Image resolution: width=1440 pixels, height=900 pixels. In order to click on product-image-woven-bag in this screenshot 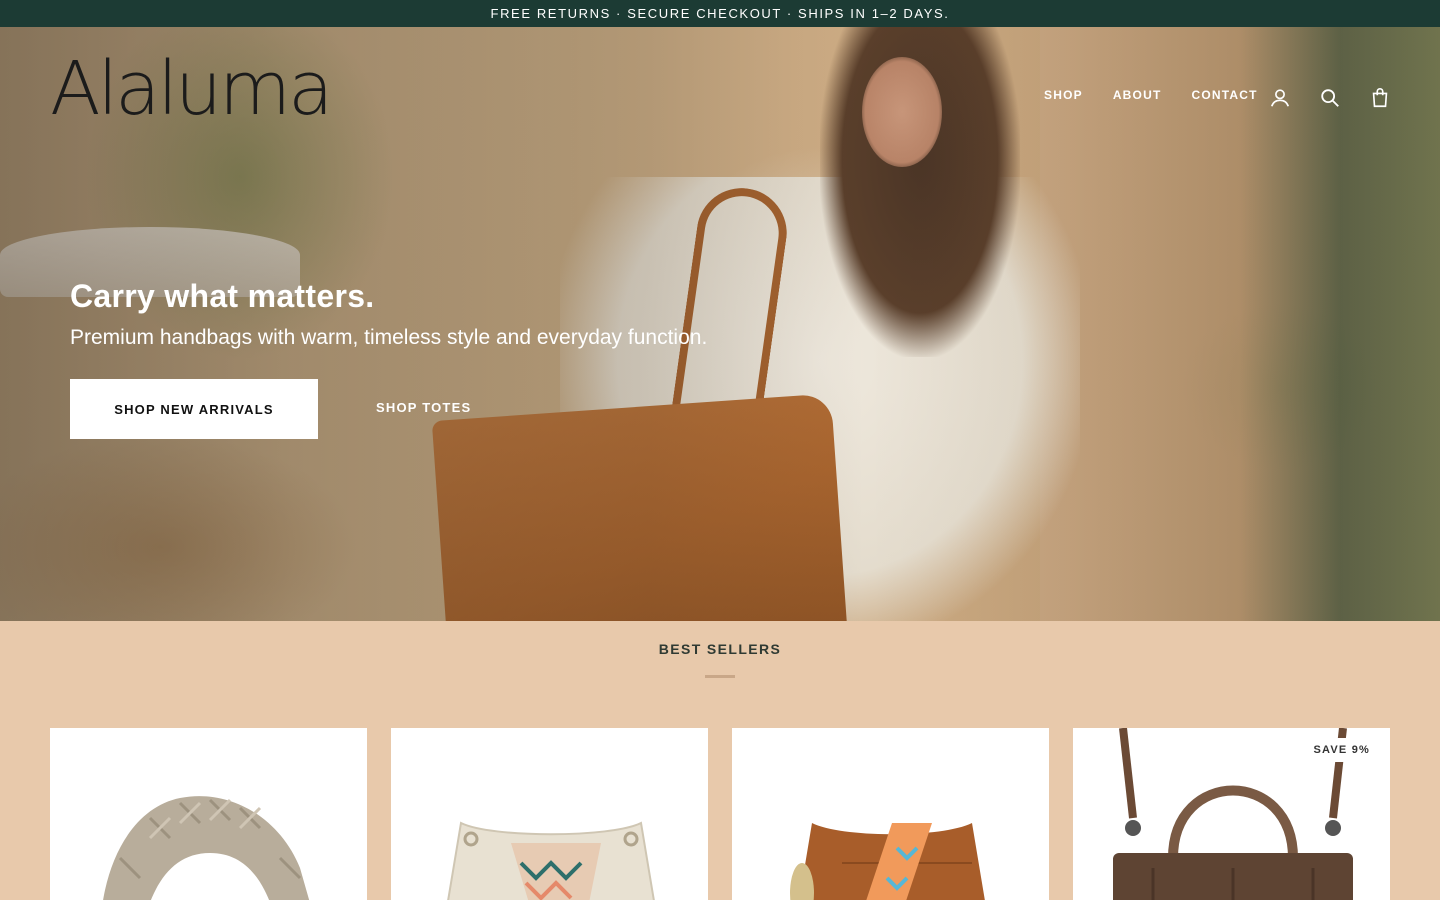, I will do `click(206, 848)`.